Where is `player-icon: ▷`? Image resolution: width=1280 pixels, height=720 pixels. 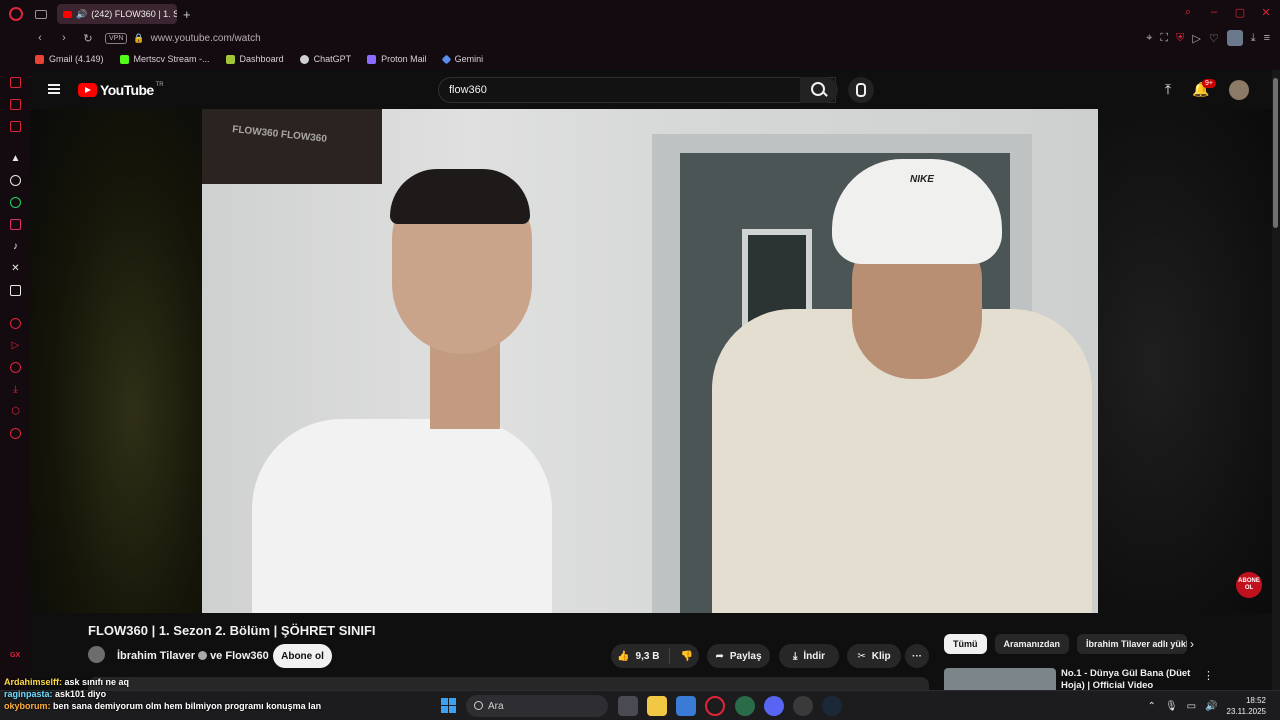
player-icon: ▷ is located at coordinates (1196, 38).